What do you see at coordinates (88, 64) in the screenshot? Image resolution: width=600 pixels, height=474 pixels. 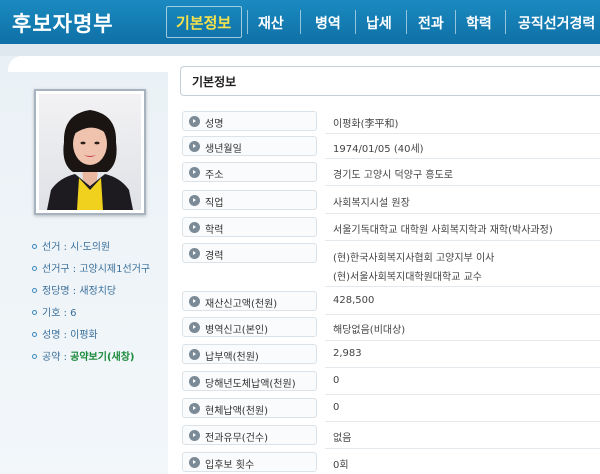 I see `sidebar-curve` at bounding box center [88, 64].